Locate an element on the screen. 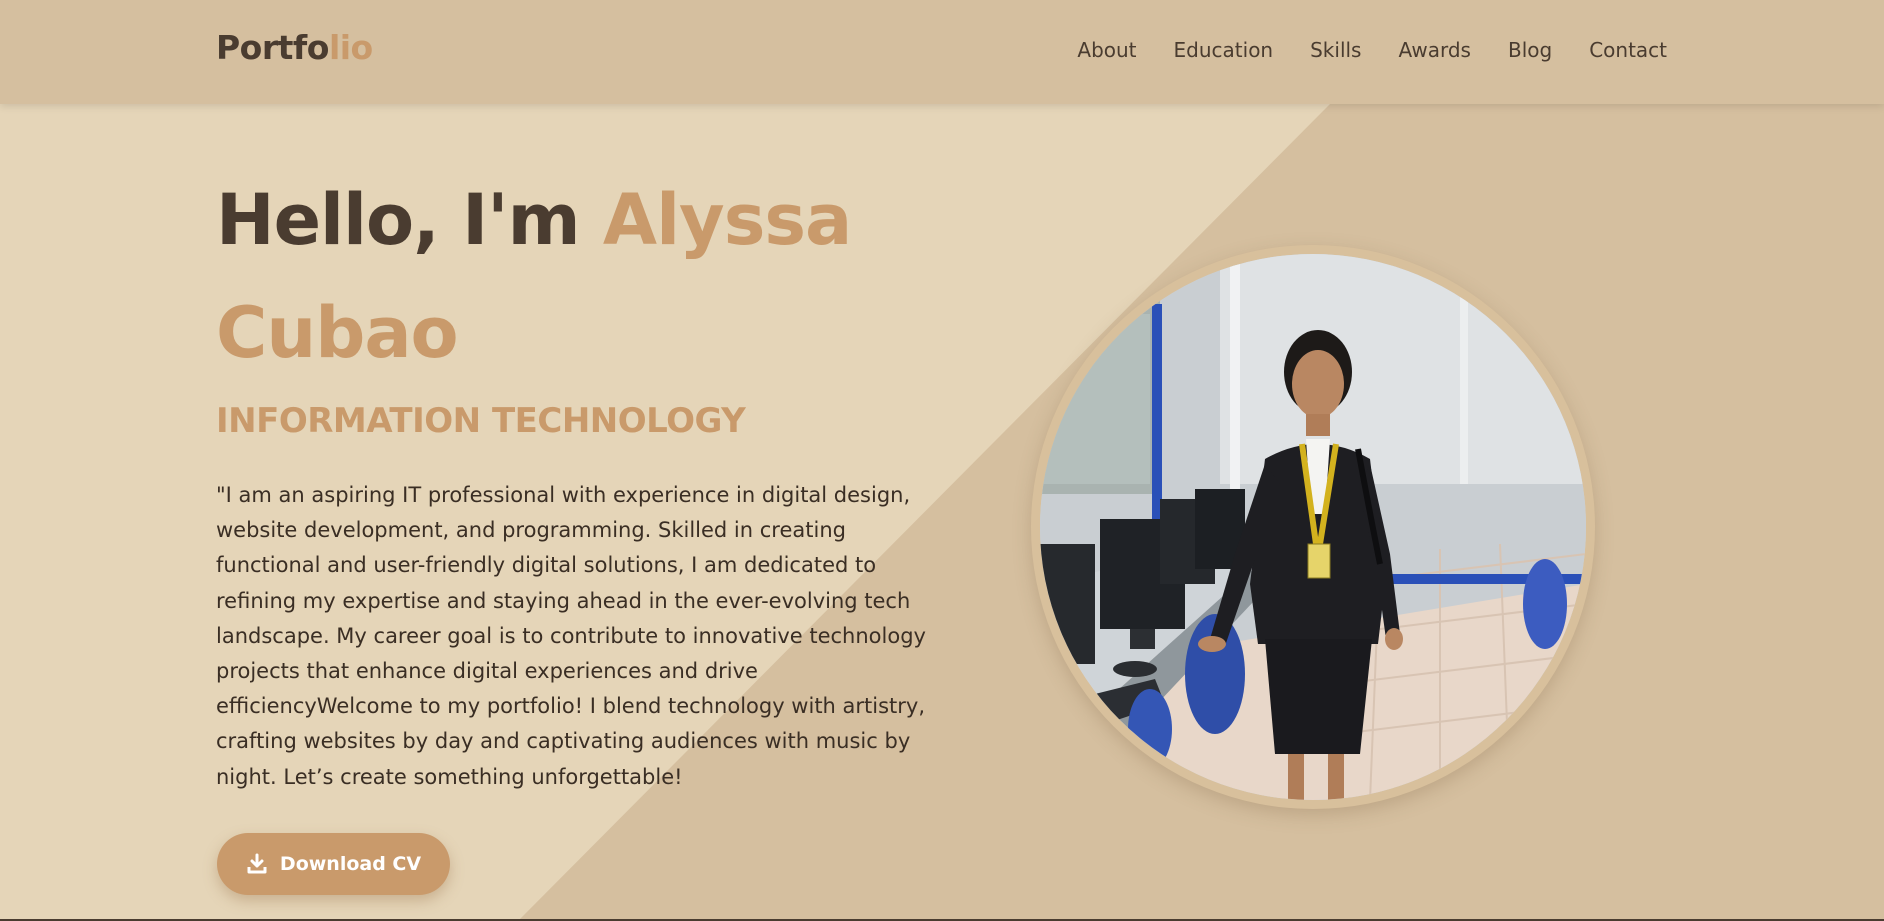 The image size is (1884, 921). site-logo: Portfolio is located at coordinates (294, 47).